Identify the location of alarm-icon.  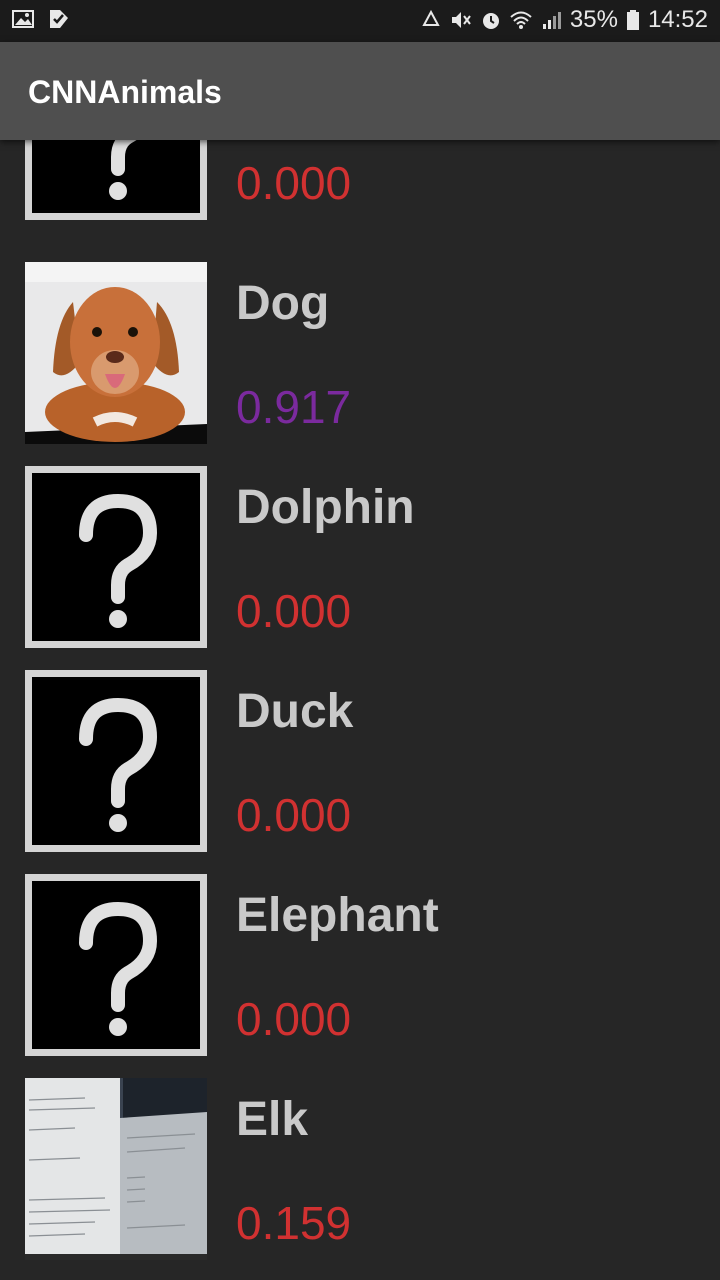
(491, 20).